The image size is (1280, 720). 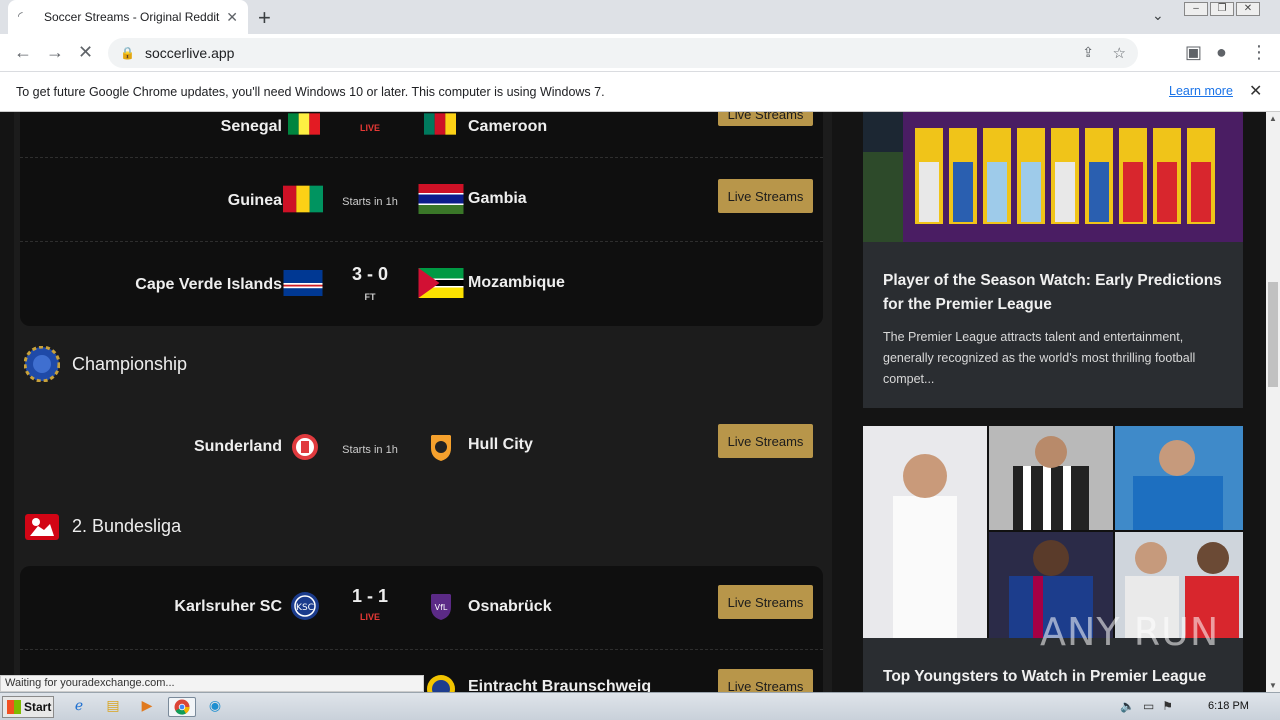 What do you see at coordinates (441, 683) in the screenshot?
I see `eintracht-braunschweig-crest-icon` at bounding box center [441, 683].